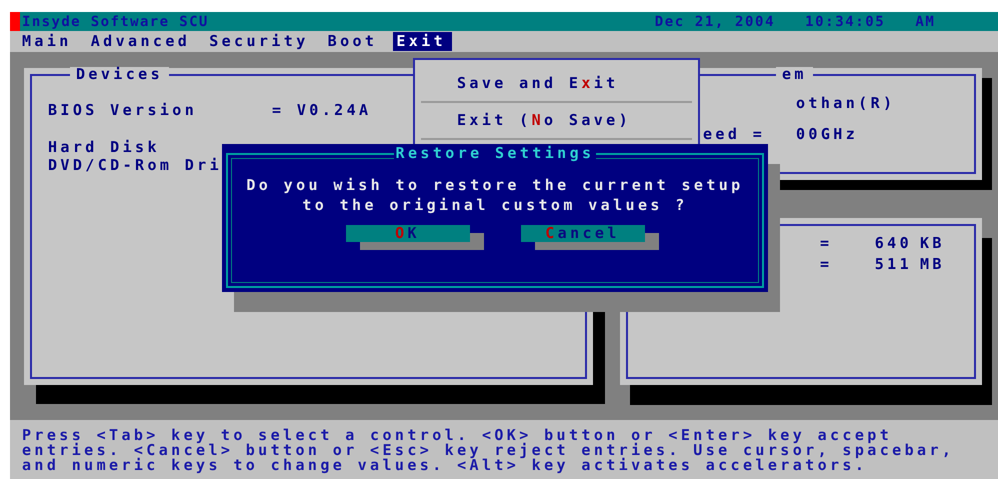 The image size is (998, 479). What do you see at coordinates (260, 41) in the screenshot?
I see `menu-tab: Security` at bounding box center [260, 41].